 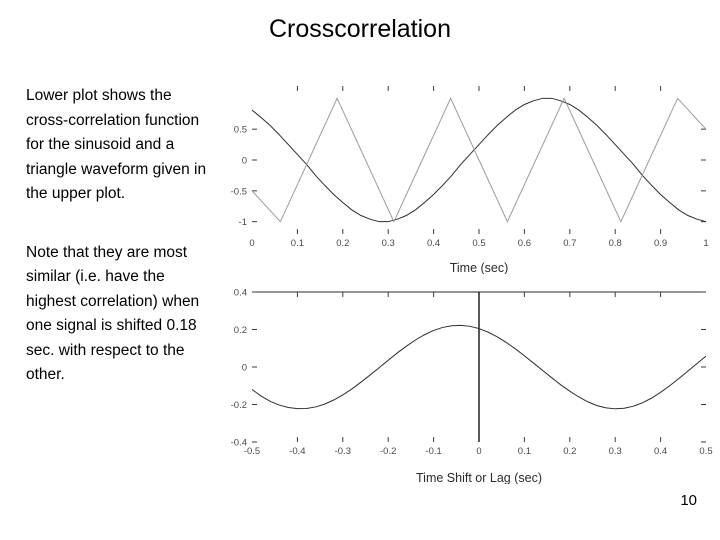 I want to click on x-tick-label: 0.9, so click(x=660, y=243).